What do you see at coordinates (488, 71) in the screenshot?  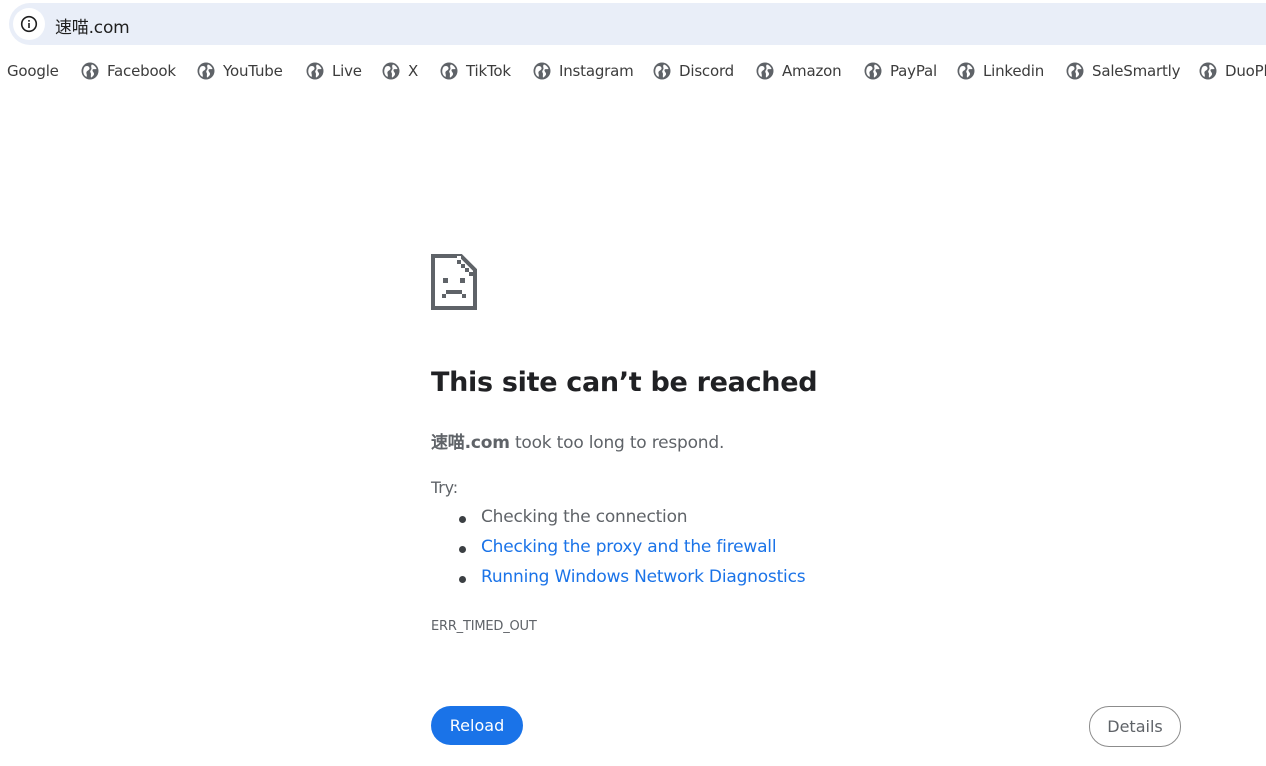 I see `bookmark-label: TikTok` at bounding box center [488, 71].